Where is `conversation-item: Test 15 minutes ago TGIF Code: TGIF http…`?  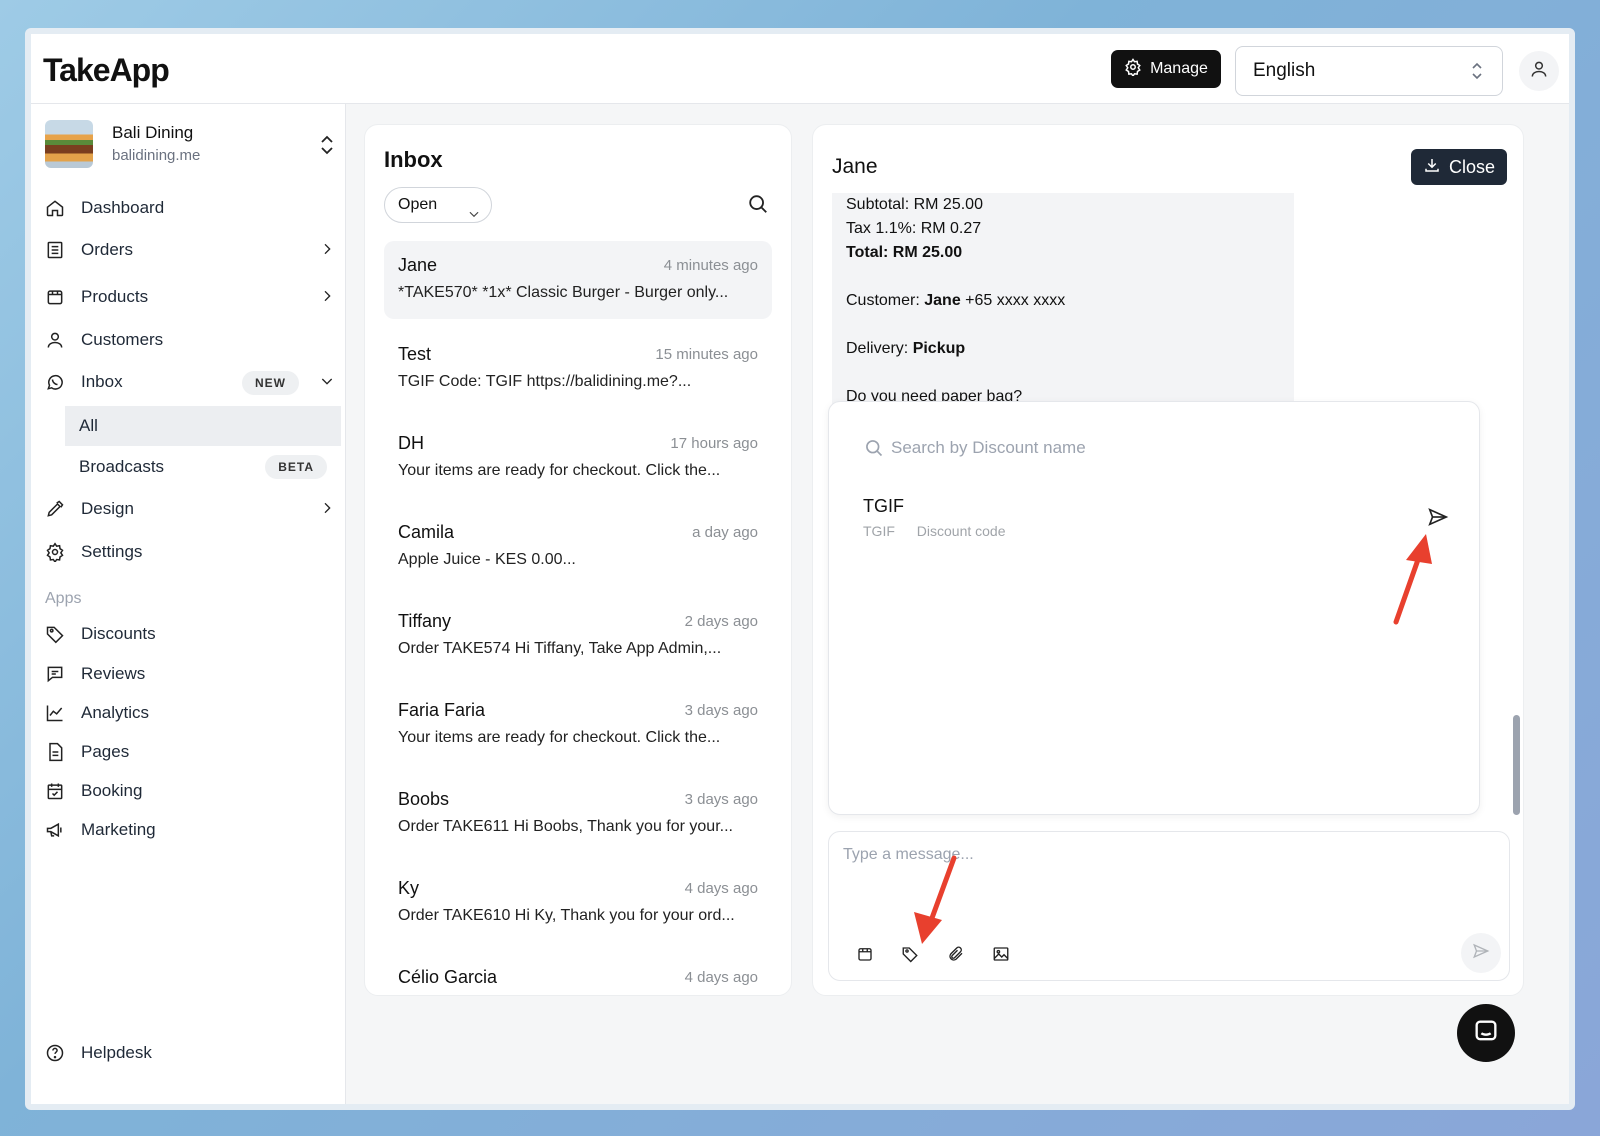 conversation-item: Test 15 minutes ago TGIF Code: TGIF http… is located at coordinates (578, 369).